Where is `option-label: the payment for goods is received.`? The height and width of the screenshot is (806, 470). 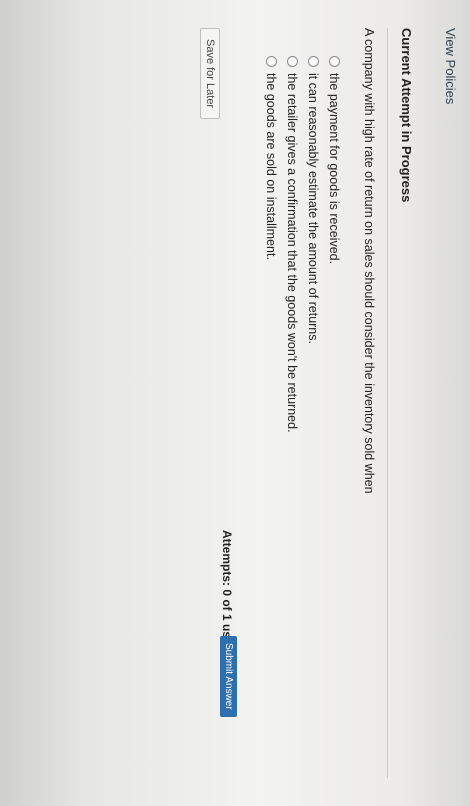
option-label: the payment for goods is received. is located at coordinates (334, 169).